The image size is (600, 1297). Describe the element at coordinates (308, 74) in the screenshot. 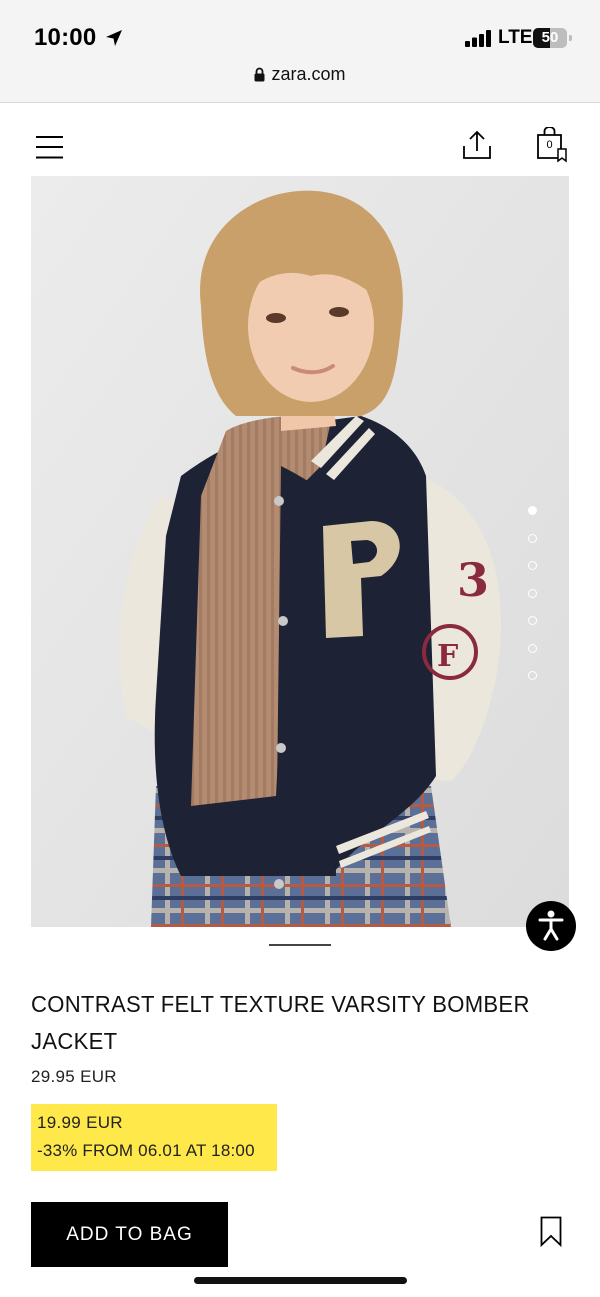

I see `url-text: zara.com` at that location.